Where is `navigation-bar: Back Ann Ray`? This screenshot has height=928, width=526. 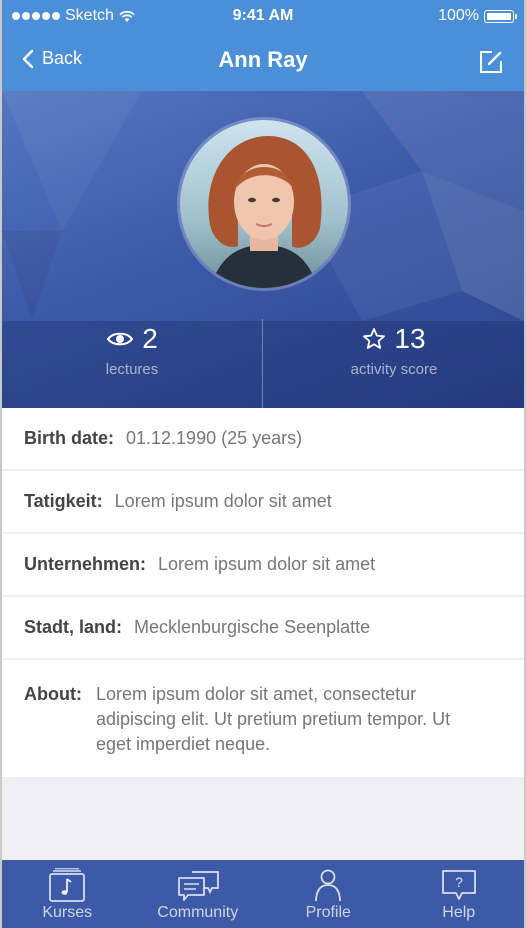 navigation-bar: Back Ann Ray is located at coordinates (263, 61).